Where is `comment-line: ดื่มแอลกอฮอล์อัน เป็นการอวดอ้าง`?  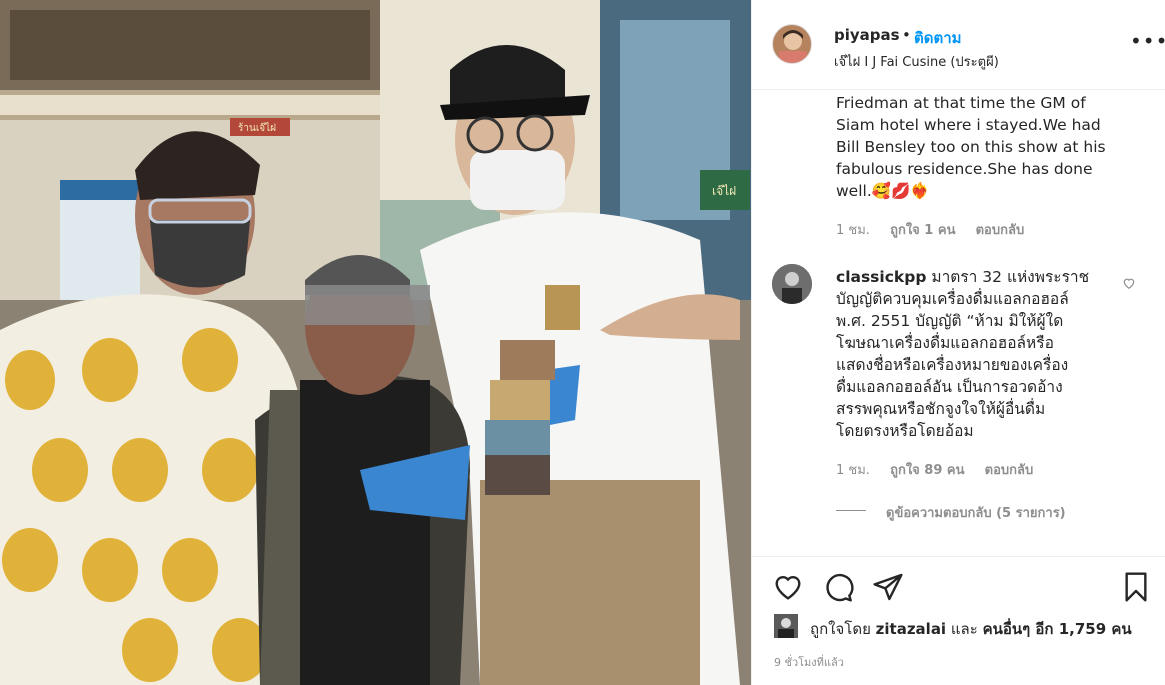 comment-line: ดื่มแอลกอฮอล์อัน เป็นการอวดอ้าง is located at coordinates (949, 387).